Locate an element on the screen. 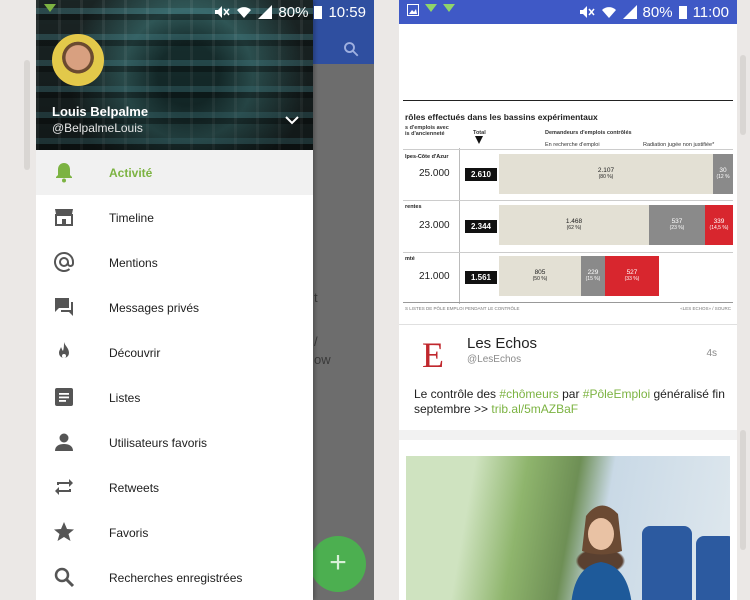  hashtag-link: #PôleEmploi is located at coordinates (616, 394).